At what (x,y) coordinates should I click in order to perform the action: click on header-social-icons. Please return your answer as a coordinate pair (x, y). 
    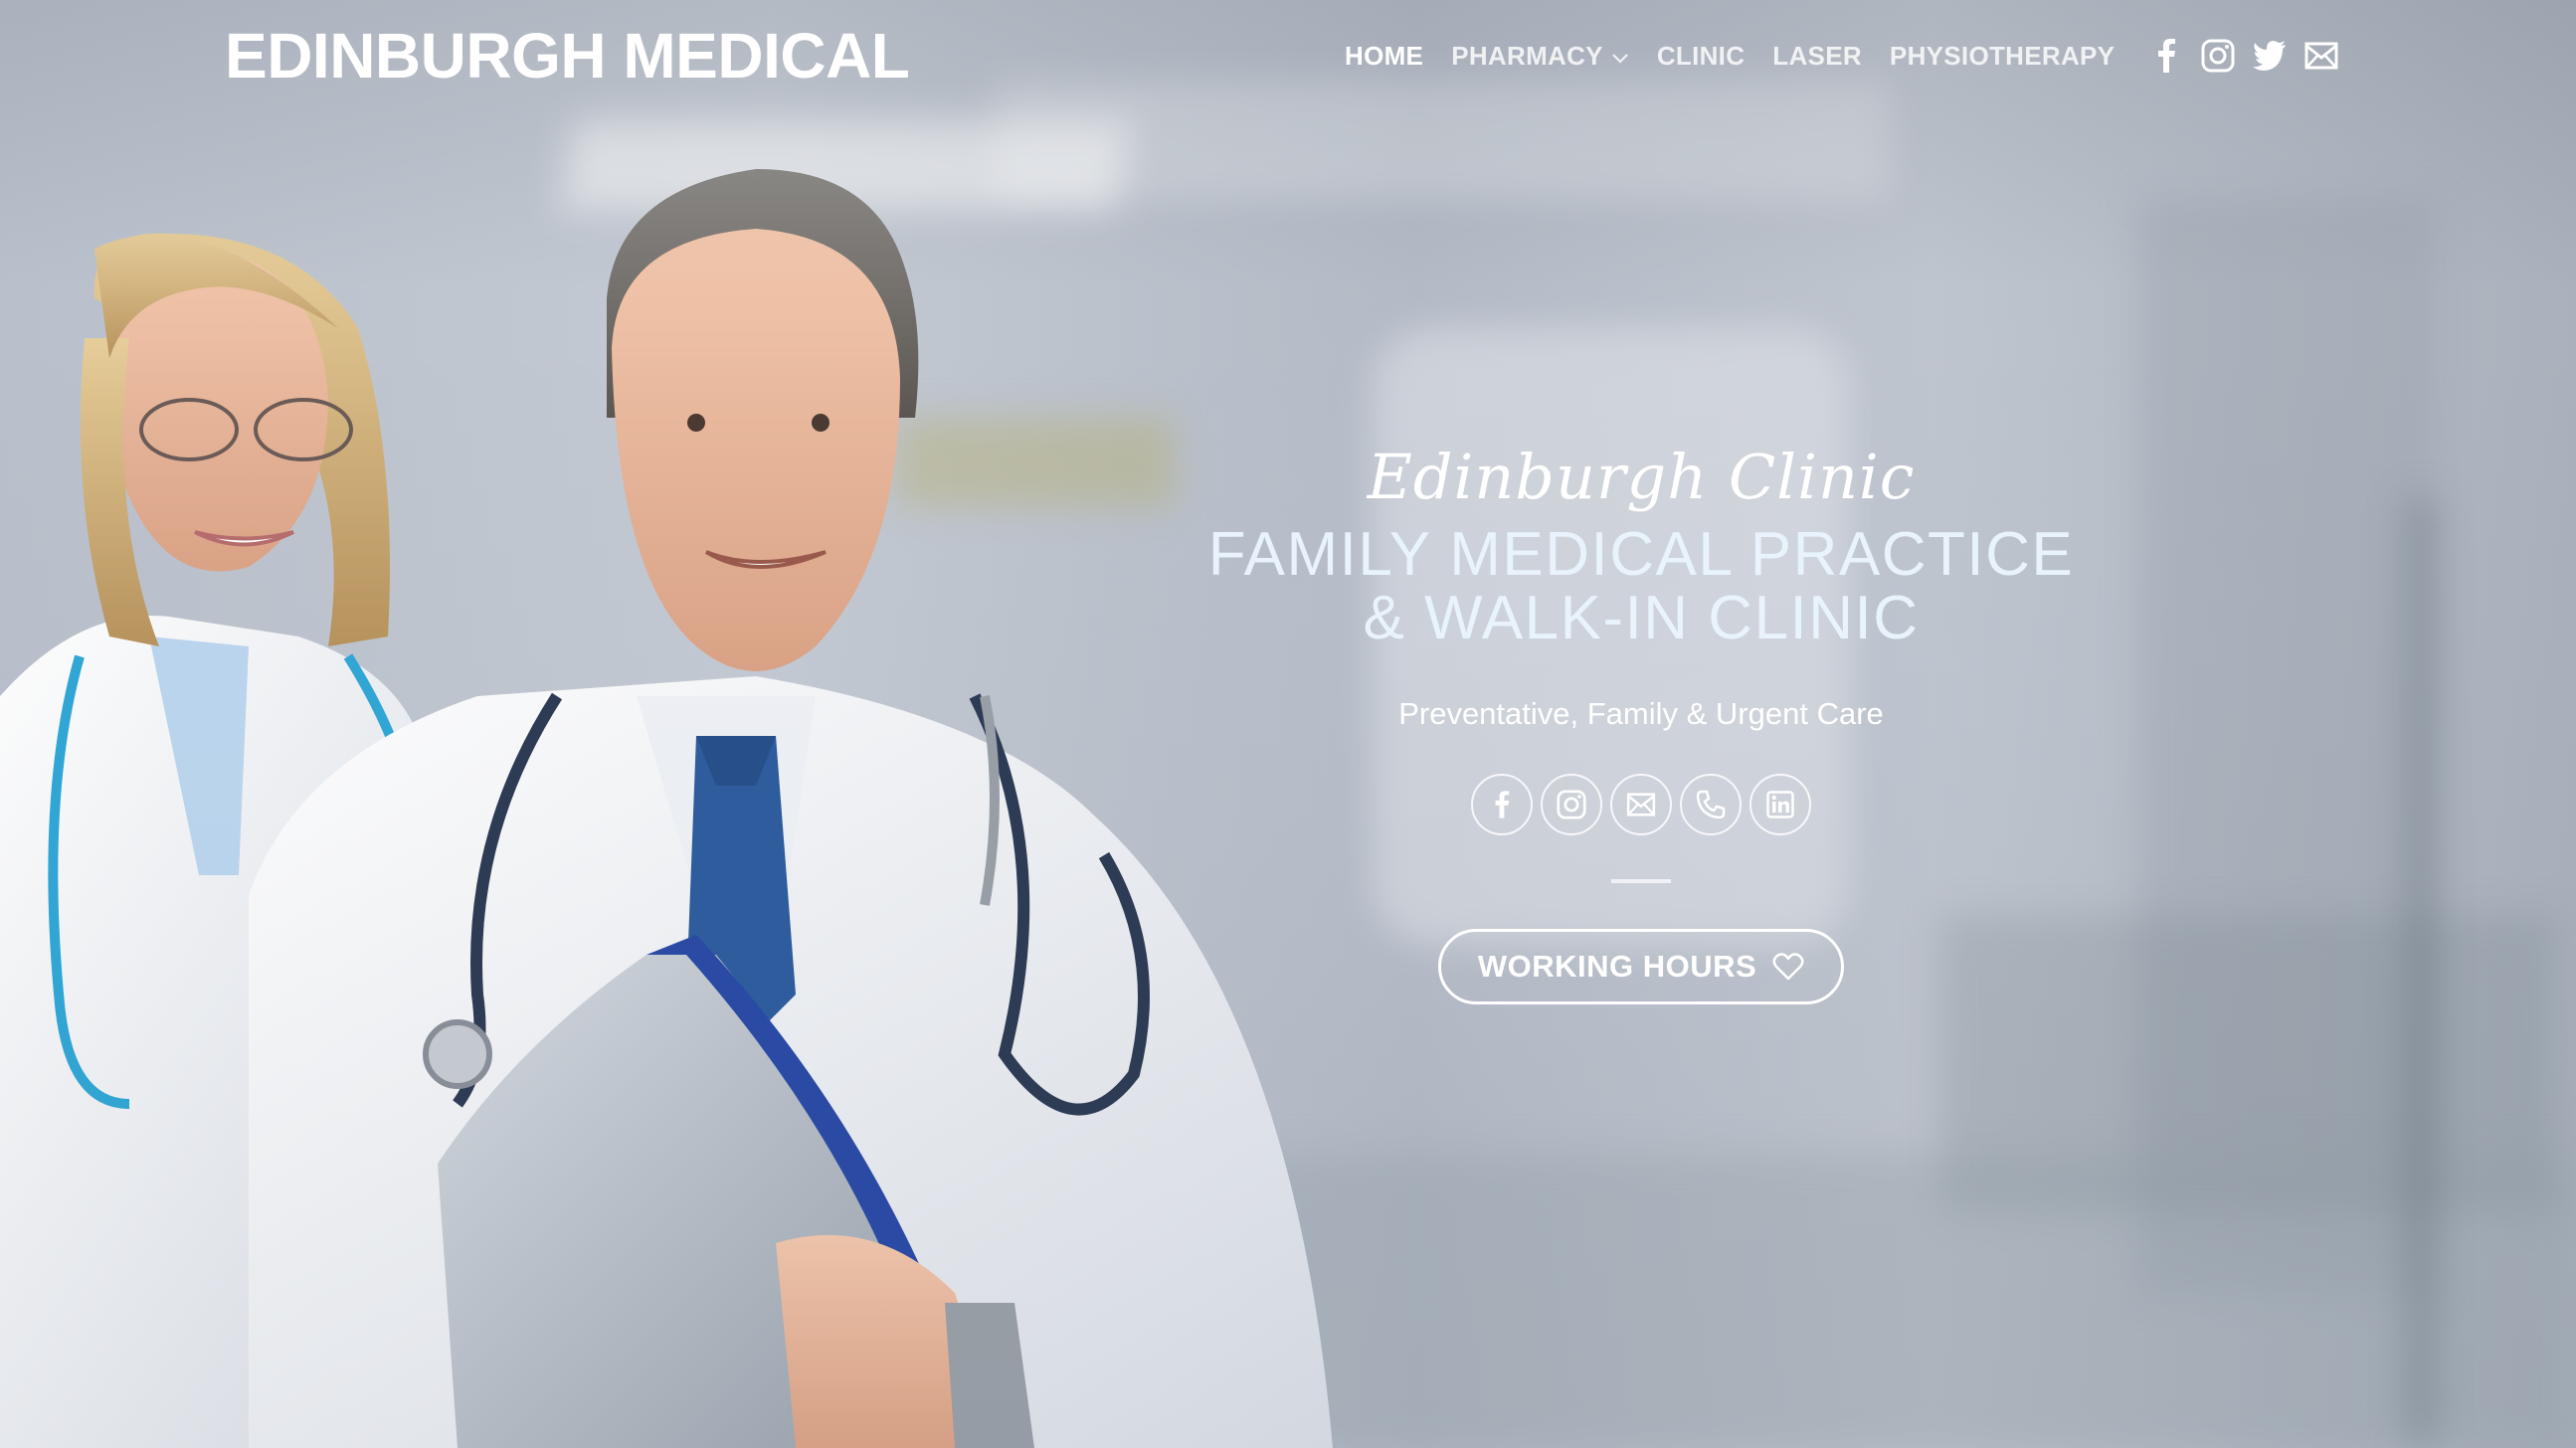
    Looking at the image, I should click on (2243, 56).